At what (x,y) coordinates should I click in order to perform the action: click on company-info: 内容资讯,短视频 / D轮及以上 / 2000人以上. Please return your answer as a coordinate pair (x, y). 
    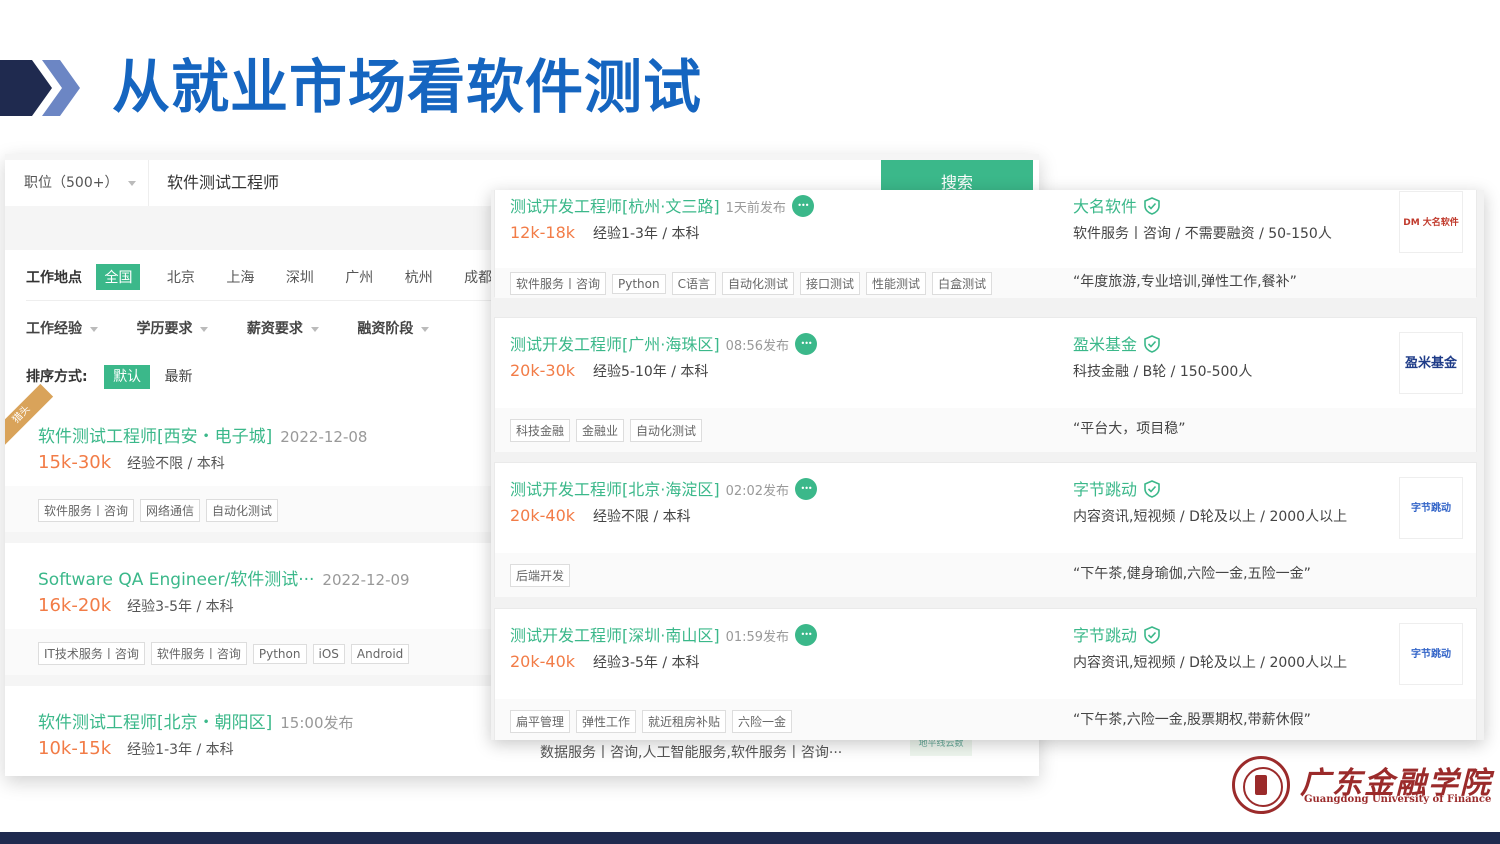
    Looking at the image, I should click on (1210, 517).